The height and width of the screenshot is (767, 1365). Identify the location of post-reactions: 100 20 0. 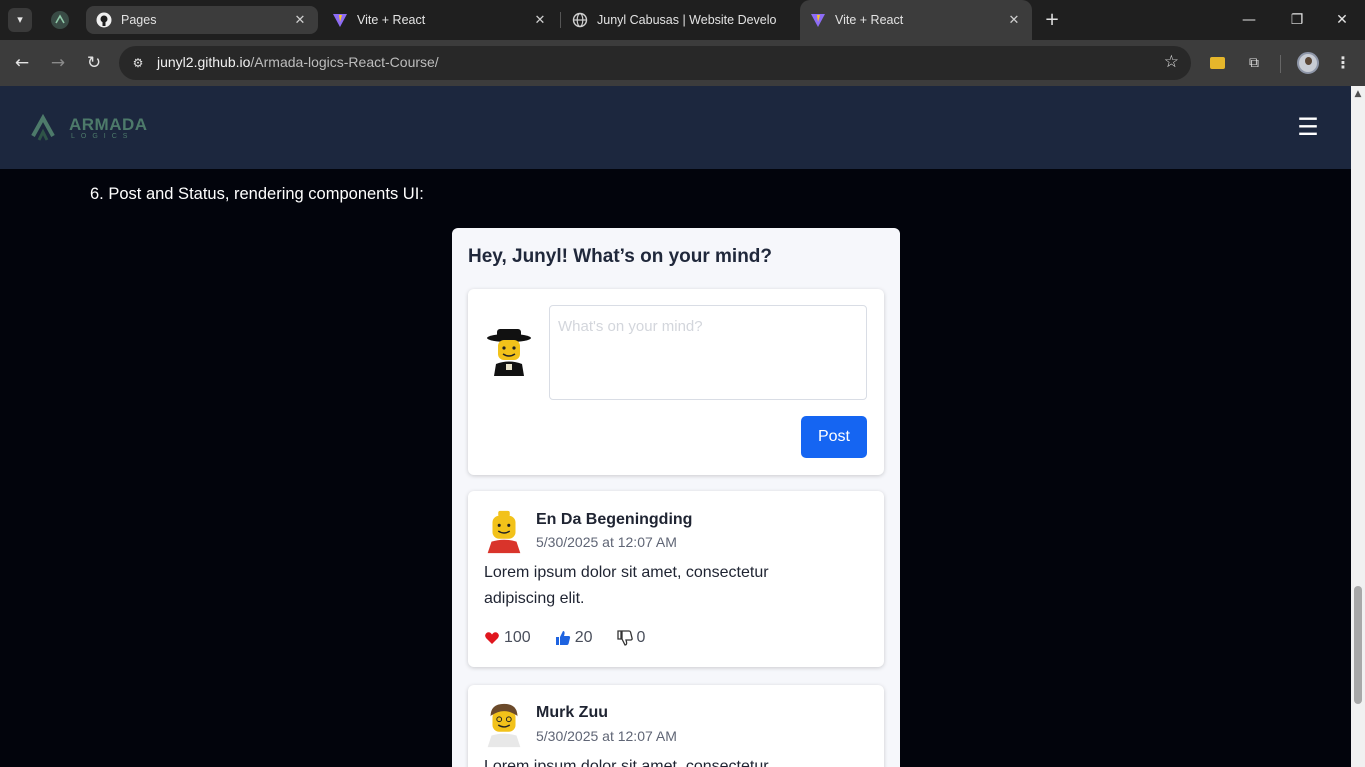
(576, 638).